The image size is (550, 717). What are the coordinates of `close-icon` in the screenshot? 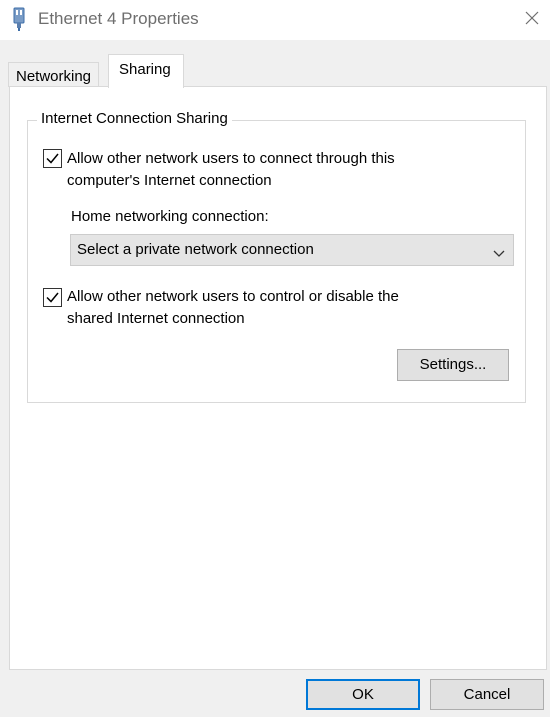 It's located at (532, 18).